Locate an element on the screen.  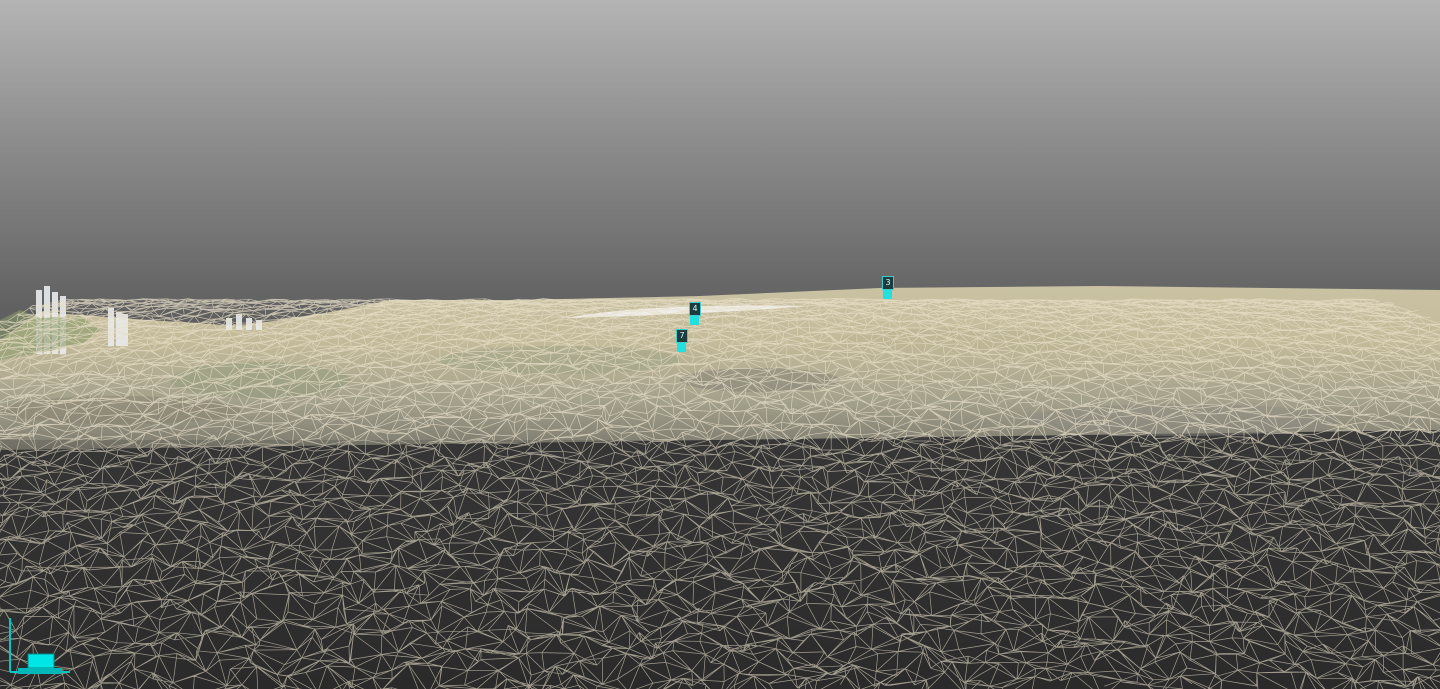
axis-gizmo-icon is located at coordinates (39, 646).